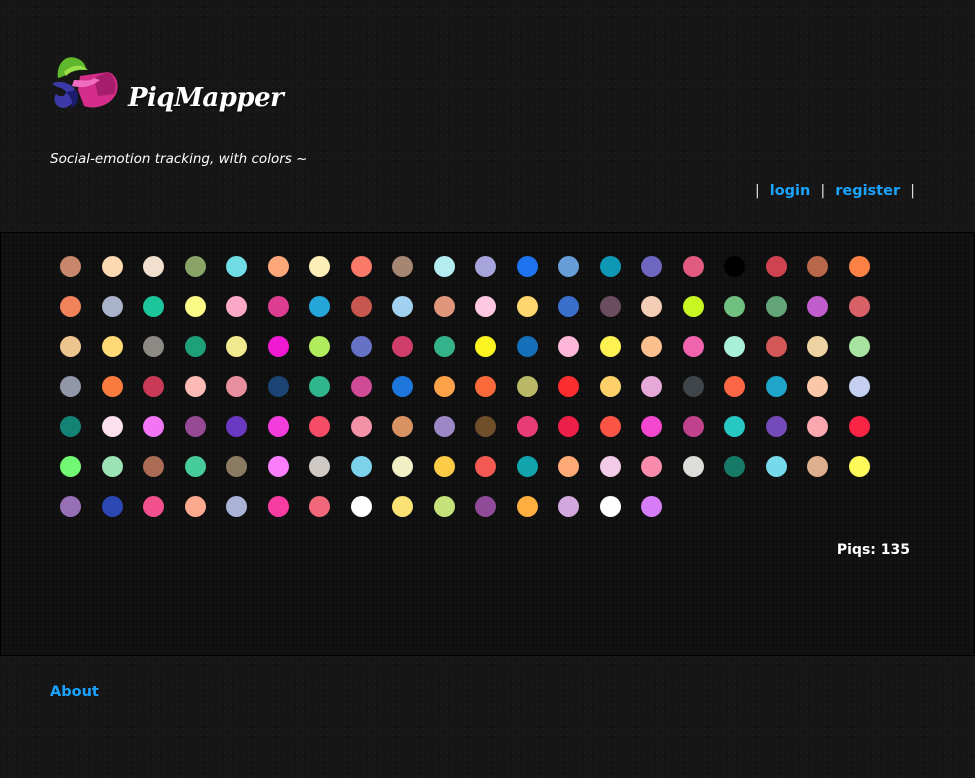 This screenshot has height=778, width=975. What do you see at coordinates (790, 191) in the screenshot?
I see `login-link: login` at bounding box center [790, 191].